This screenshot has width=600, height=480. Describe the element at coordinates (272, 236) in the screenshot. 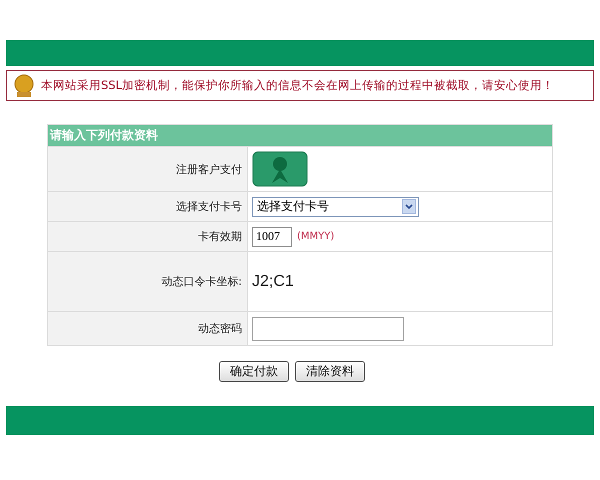

I see `expiry-field: 1007` at that location.